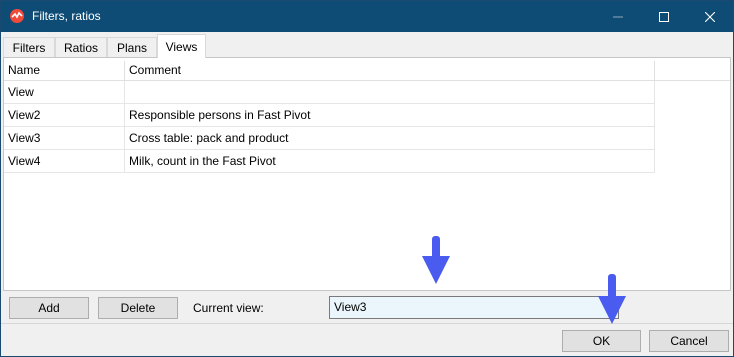  What do you see at coordinates (17, 16) in the screenshot?
I see `app-logo-icon` at bounding box center [17, 16].